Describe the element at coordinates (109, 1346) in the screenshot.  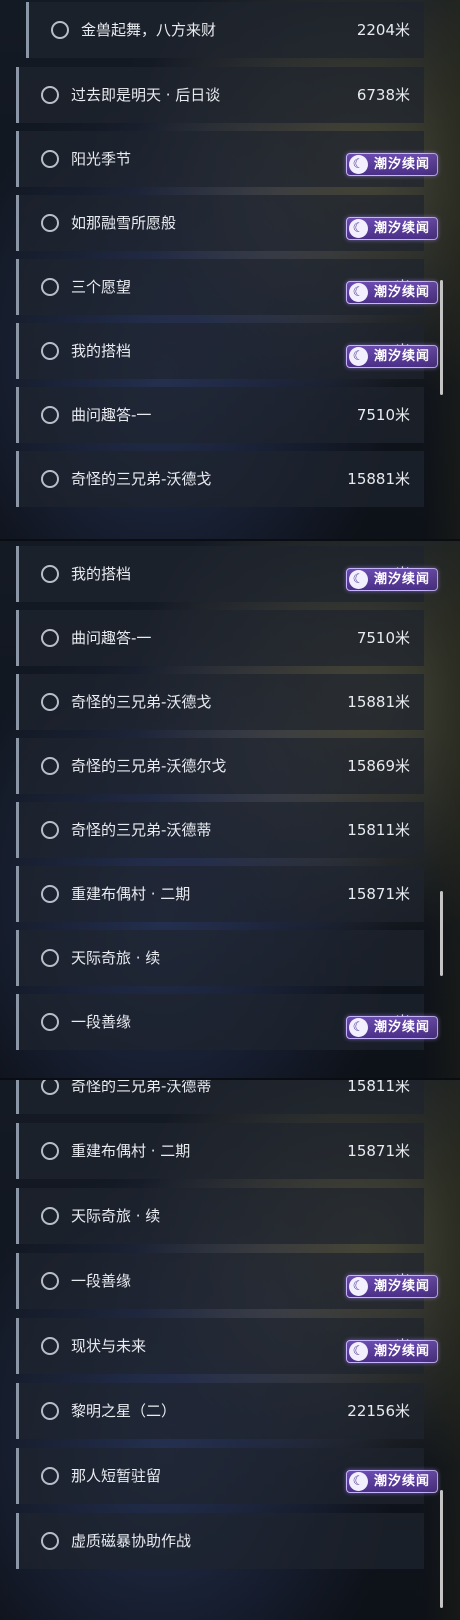
I see `quest-title: 现状与未来` at that location.